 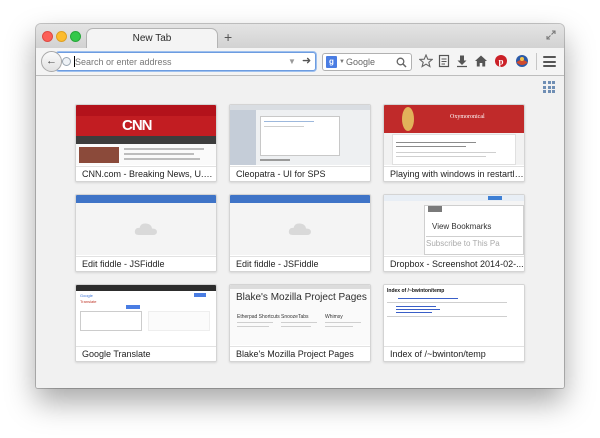 What do you see at coordinates (463, 243) in the screenshot?
I see `dropbox-submenu-item: Subscribe to This Pa` at bounding box center [463, 243].